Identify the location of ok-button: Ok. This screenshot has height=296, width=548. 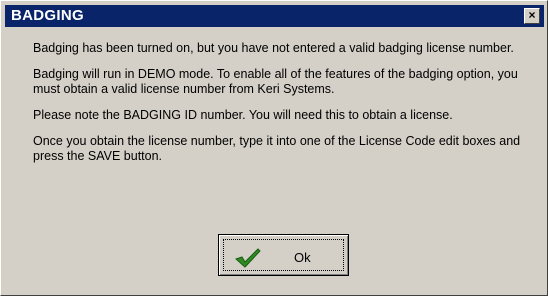
(283, 255).